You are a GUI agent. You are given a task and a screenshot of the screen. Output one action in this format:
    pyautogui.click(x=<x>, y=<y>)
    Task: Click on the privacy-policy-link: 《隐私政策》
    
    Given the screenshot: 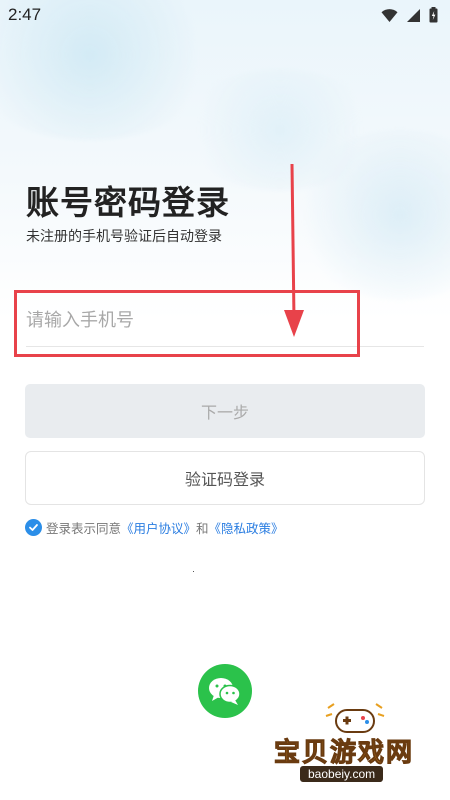 What is the action you would take?
    pyautogui.click(x=246, y=527)
    